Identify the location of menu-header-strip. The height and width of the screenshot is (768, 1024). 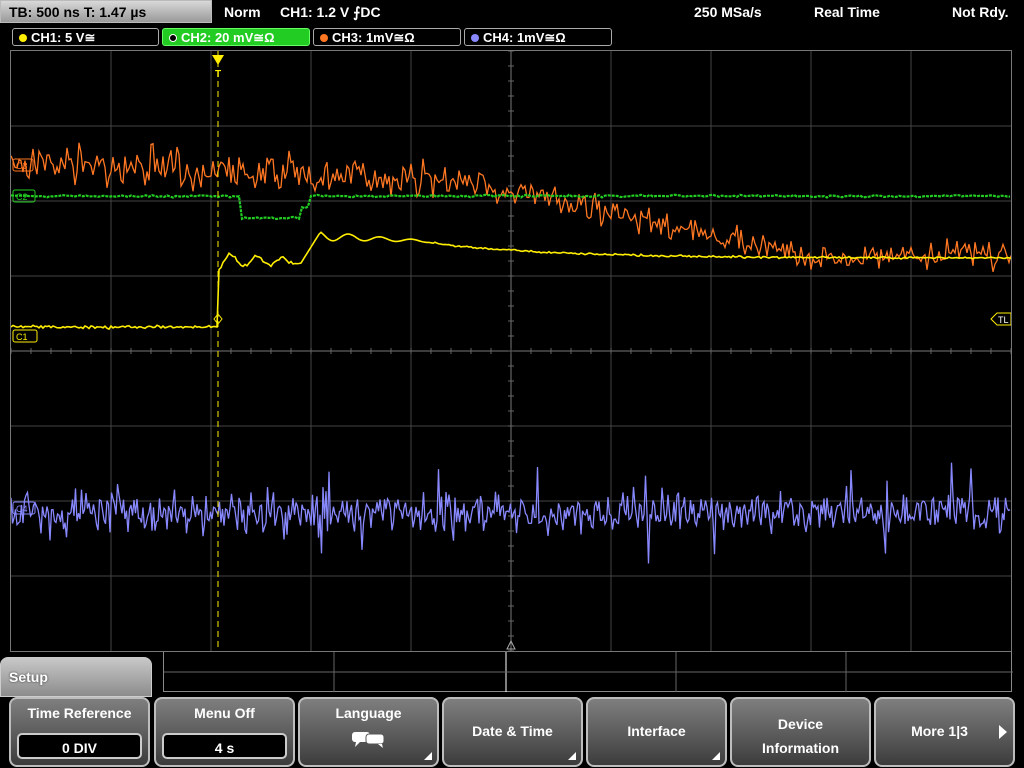
(588, 672).